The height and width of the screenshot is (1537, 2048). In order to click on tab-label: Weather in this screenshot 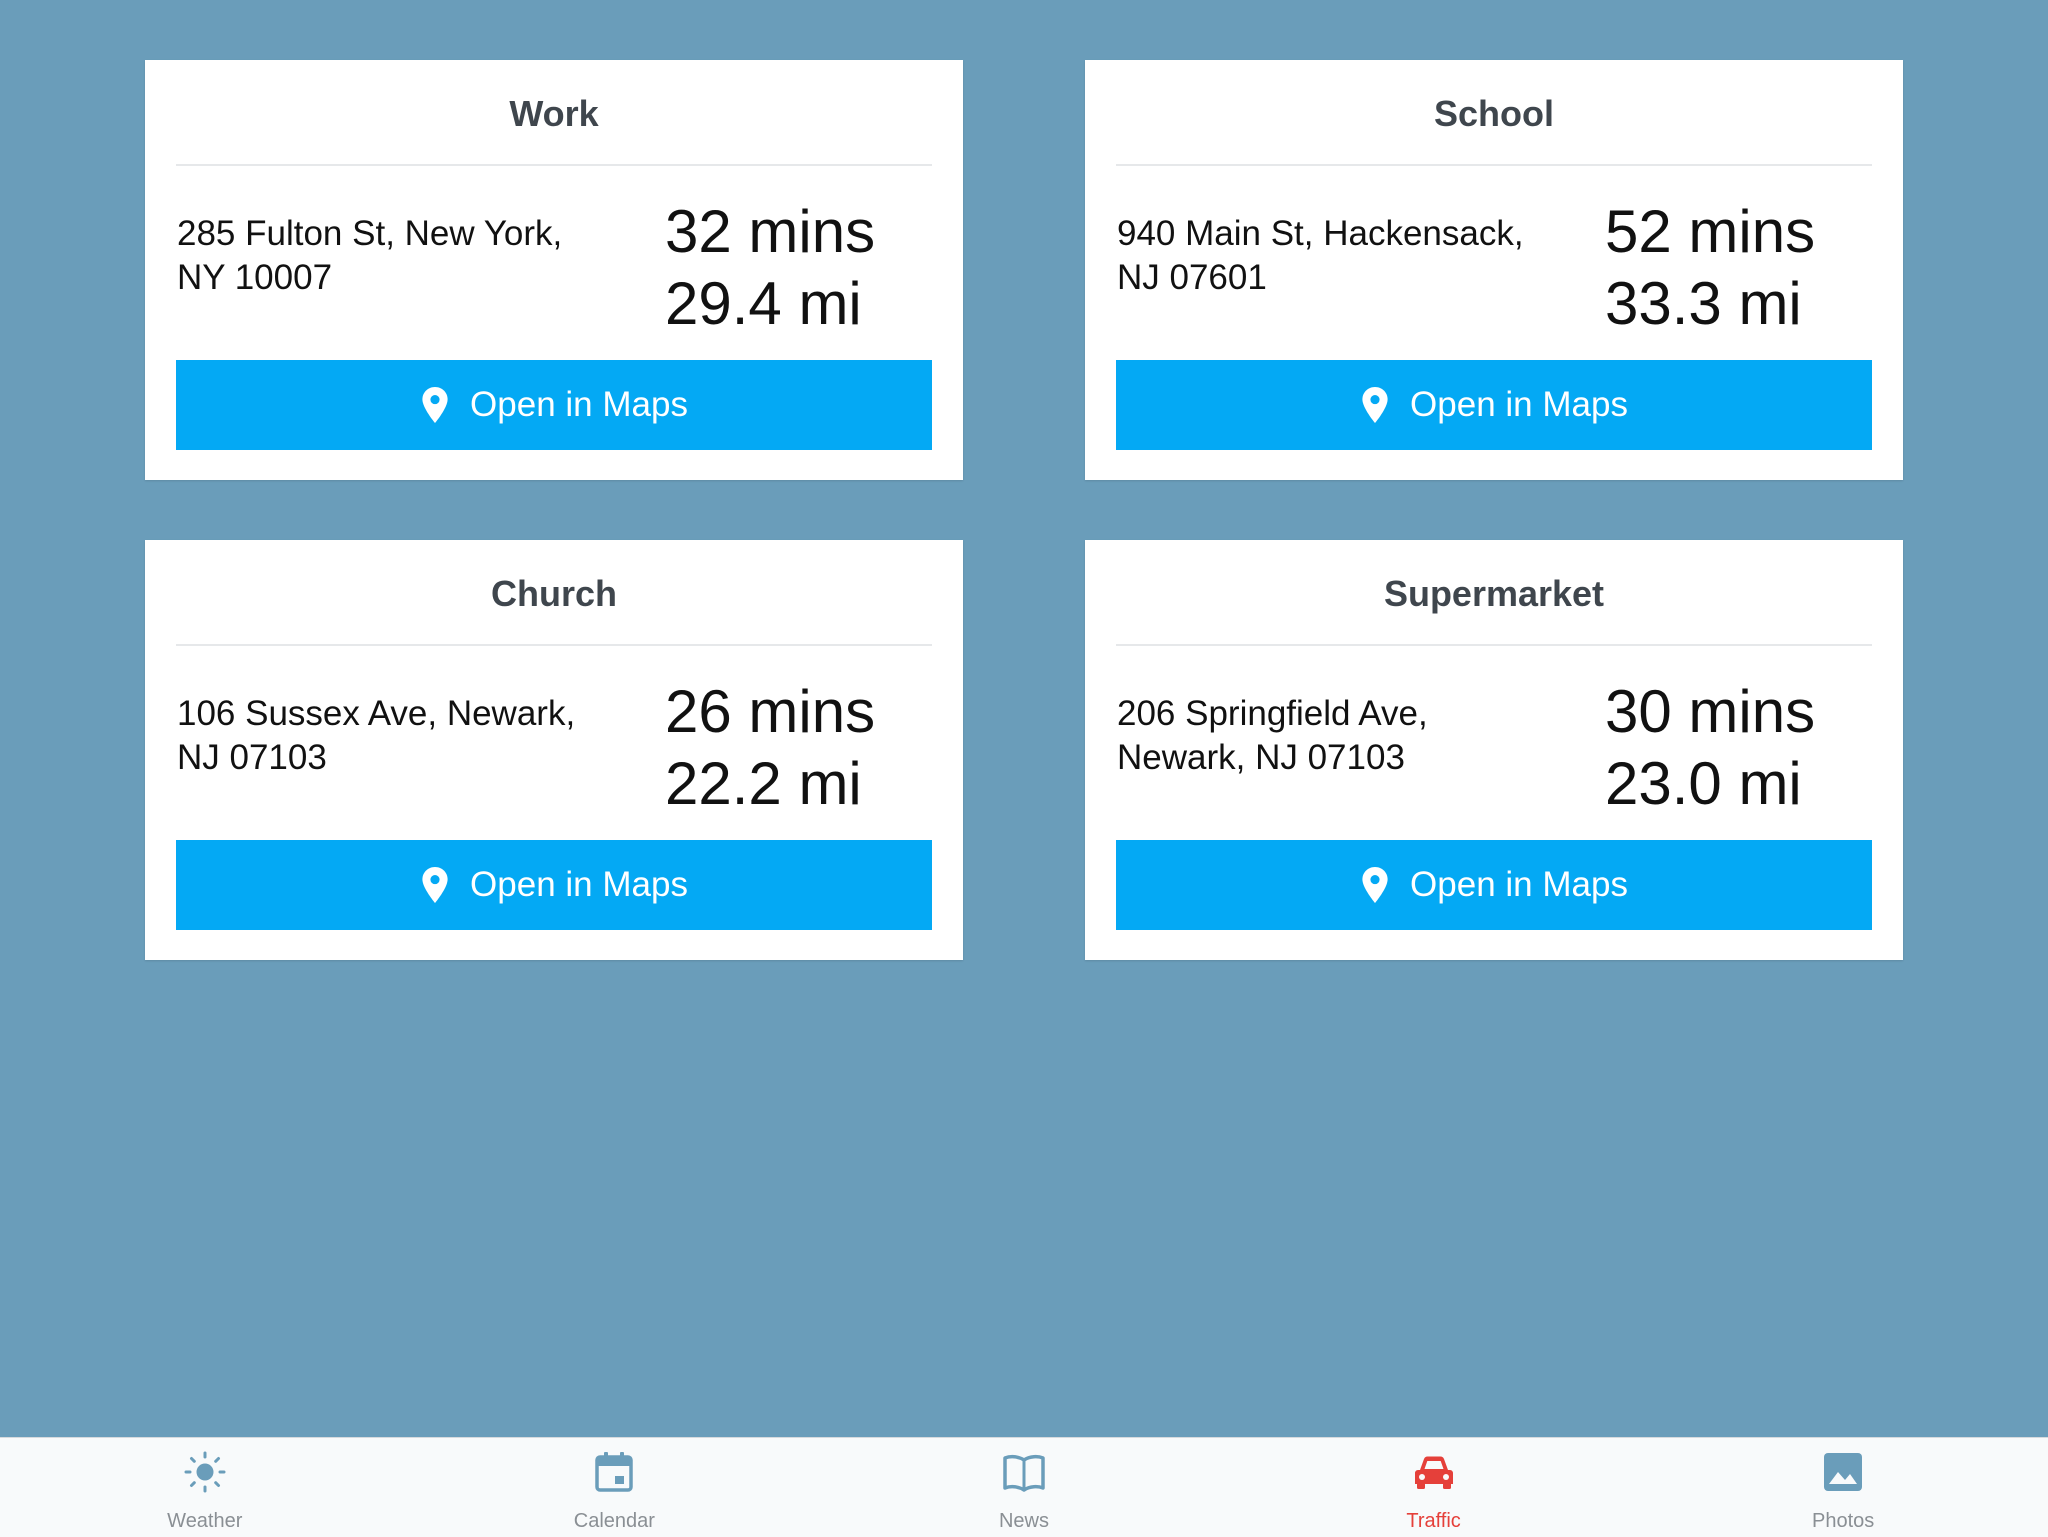, I will do `click(205, 1521)`.